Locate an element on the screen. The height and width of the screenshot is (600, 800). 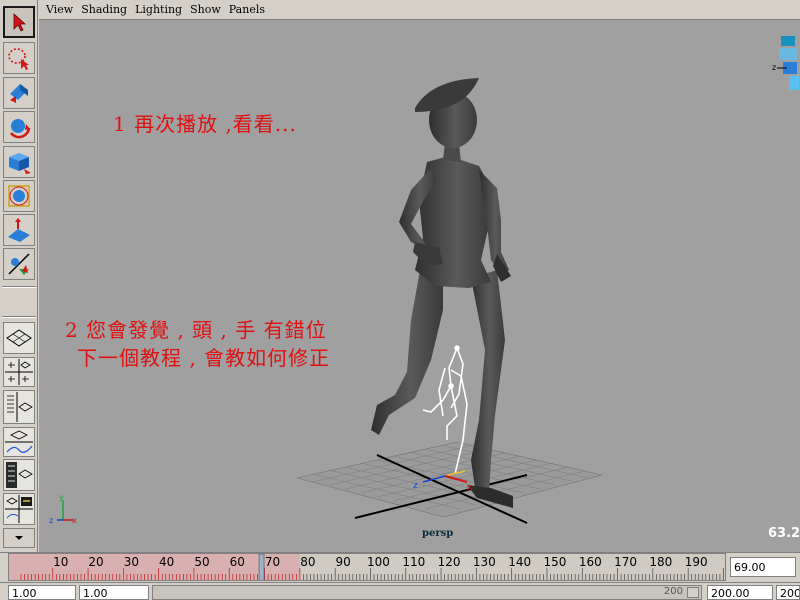
persp-trax-layout-button is located at coordinates (19, 509).